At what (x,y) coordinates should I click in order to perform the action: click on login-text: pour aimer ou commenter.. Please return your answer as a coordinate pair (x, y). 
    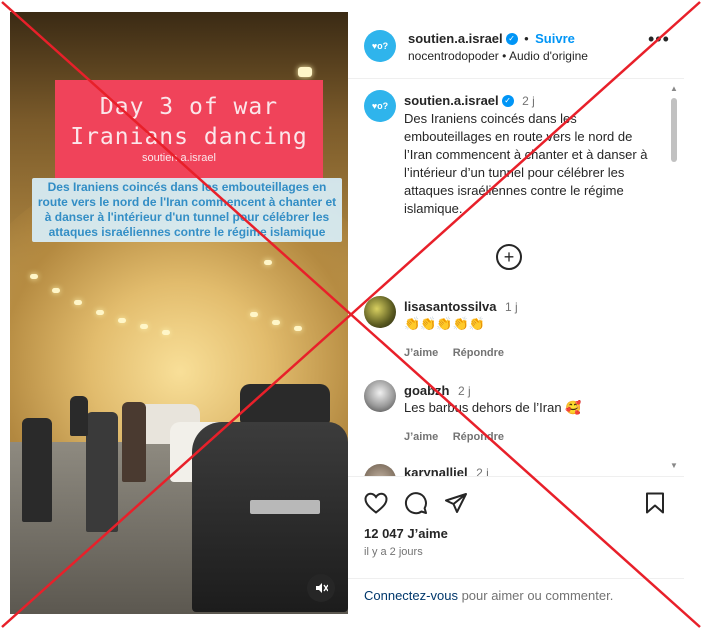
    Looking at the image, I should click on (535, 595).